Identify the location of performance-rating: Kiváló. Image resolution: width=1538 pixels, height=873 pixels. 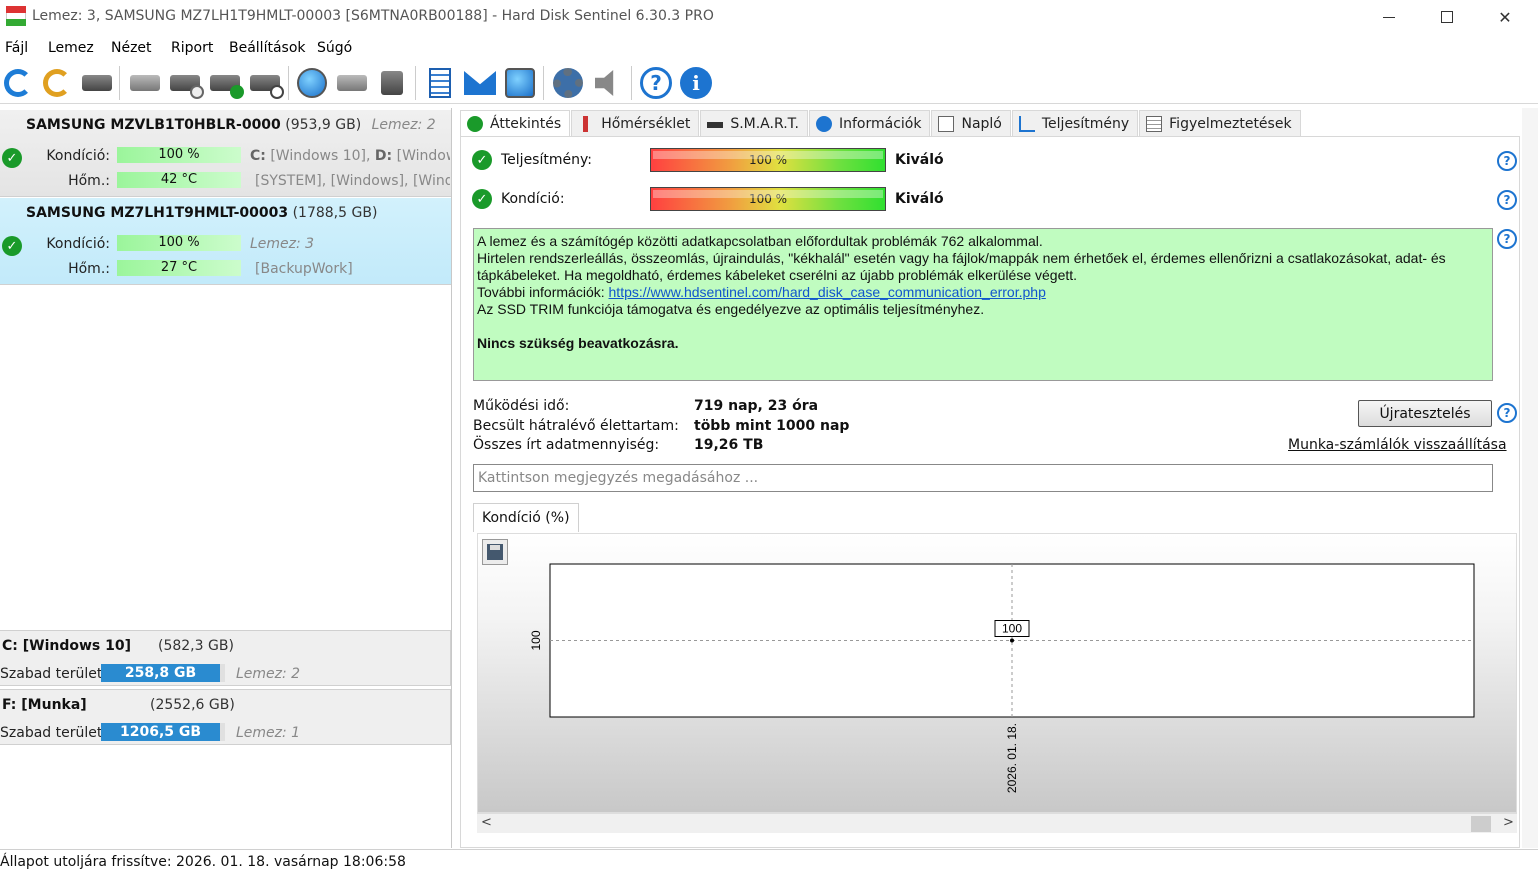
(919, 160).